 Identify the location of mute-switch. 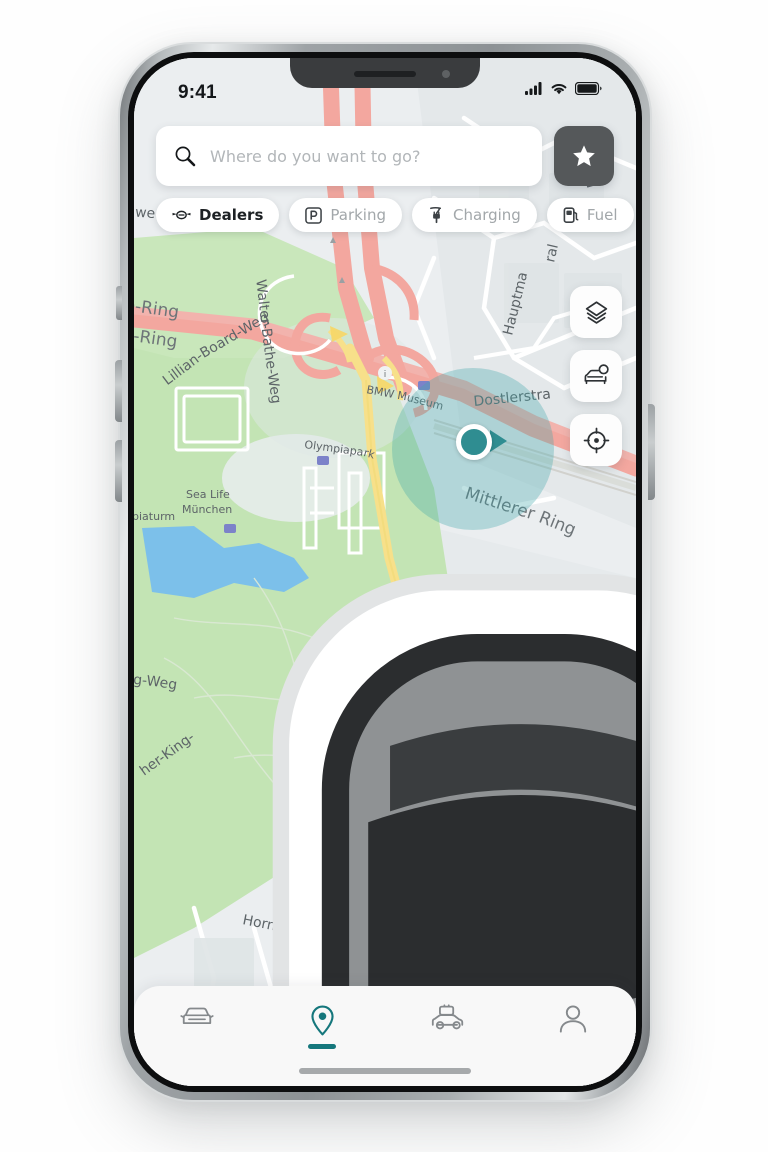
(119, 303).